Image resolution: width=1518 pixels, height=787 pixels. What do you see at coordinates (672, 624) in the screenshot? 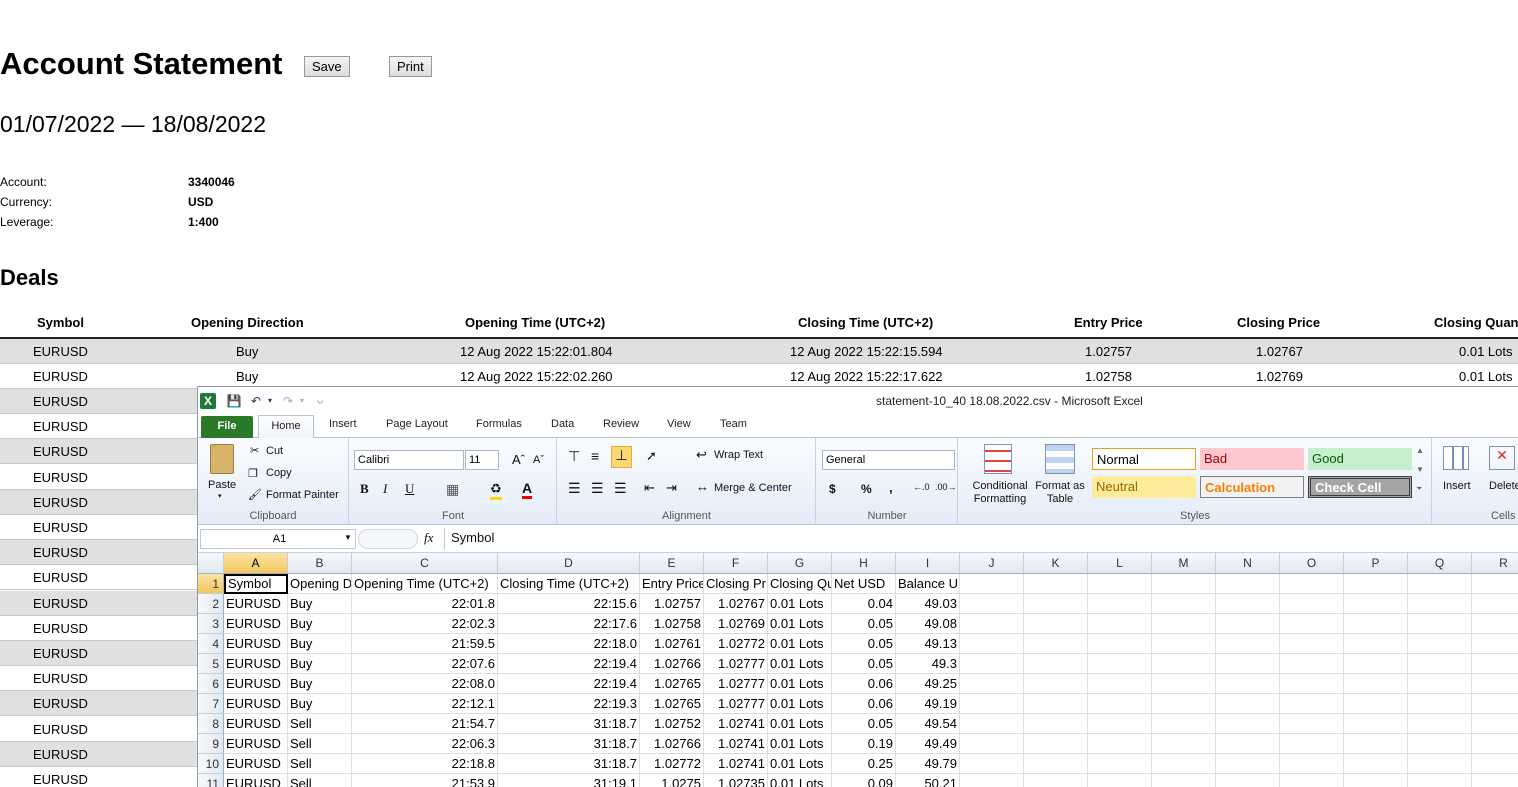
I see `cell: 1.02758` at bounding box center [672, 624].